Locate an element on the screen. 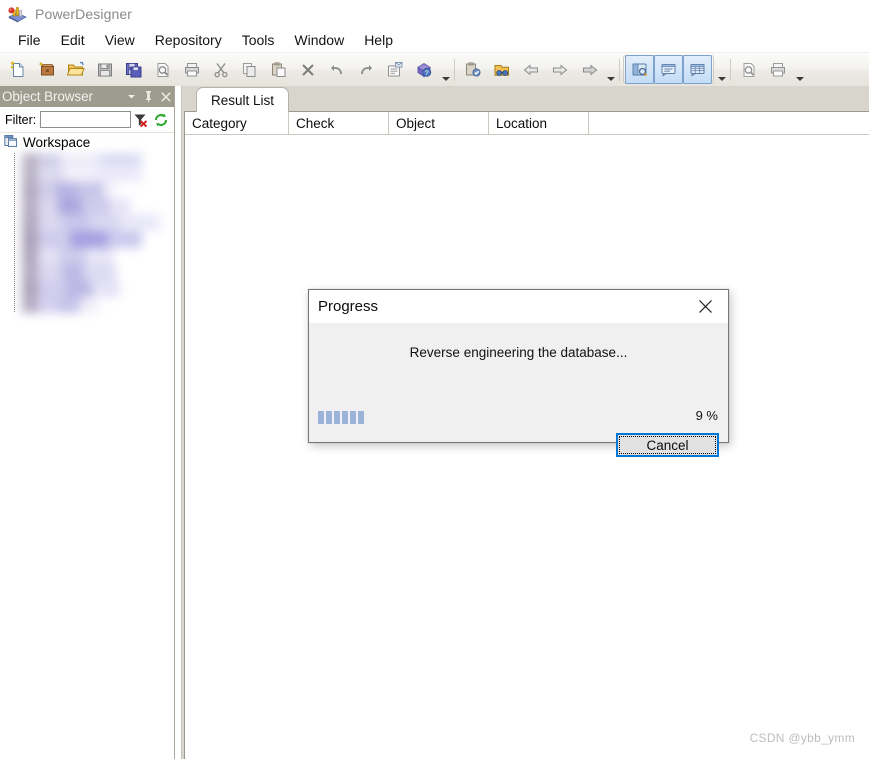 The image size is (869, 759). tab-strip: Result List is located at coordinates (525, 99).